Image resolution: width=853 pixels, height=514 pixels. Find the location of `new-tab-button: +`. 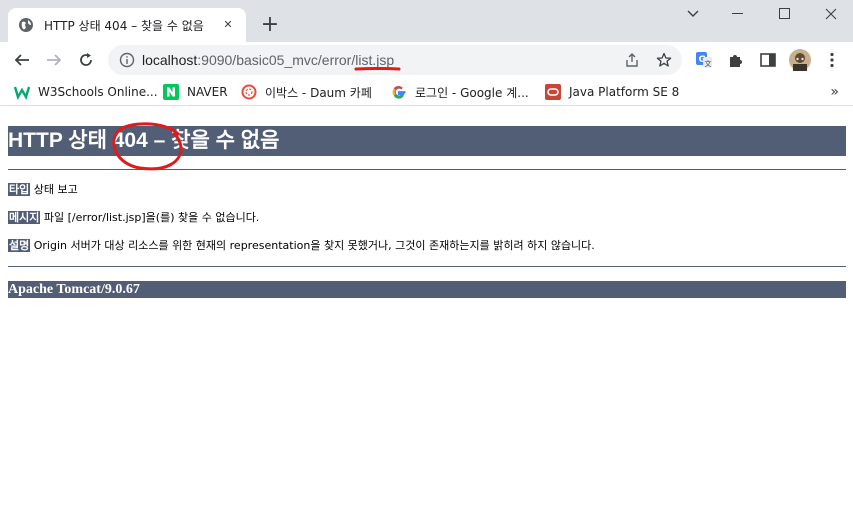

new-tab-button: + is located at coordinates (270, 26).